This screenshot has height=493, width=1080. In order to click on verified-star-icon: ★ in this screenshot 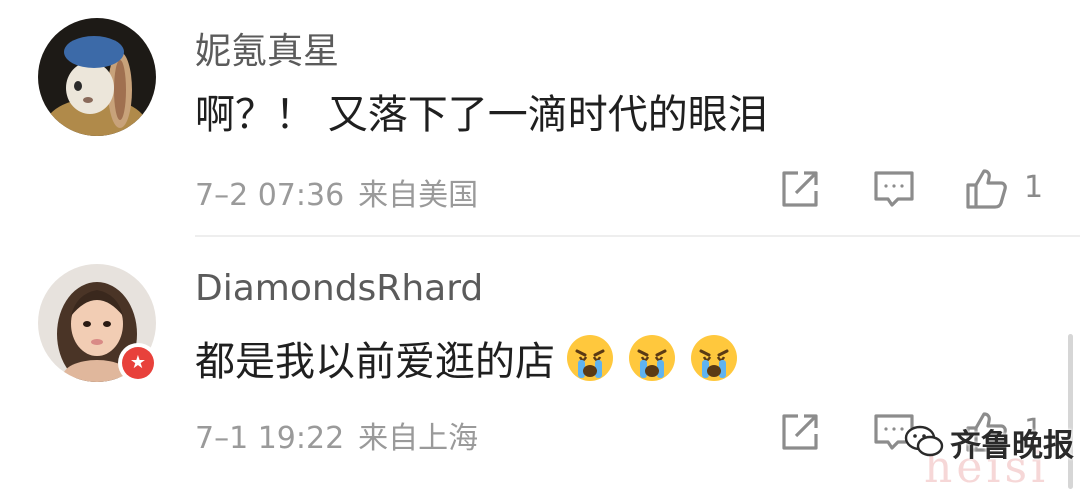, I will do `click(138, 363)`.